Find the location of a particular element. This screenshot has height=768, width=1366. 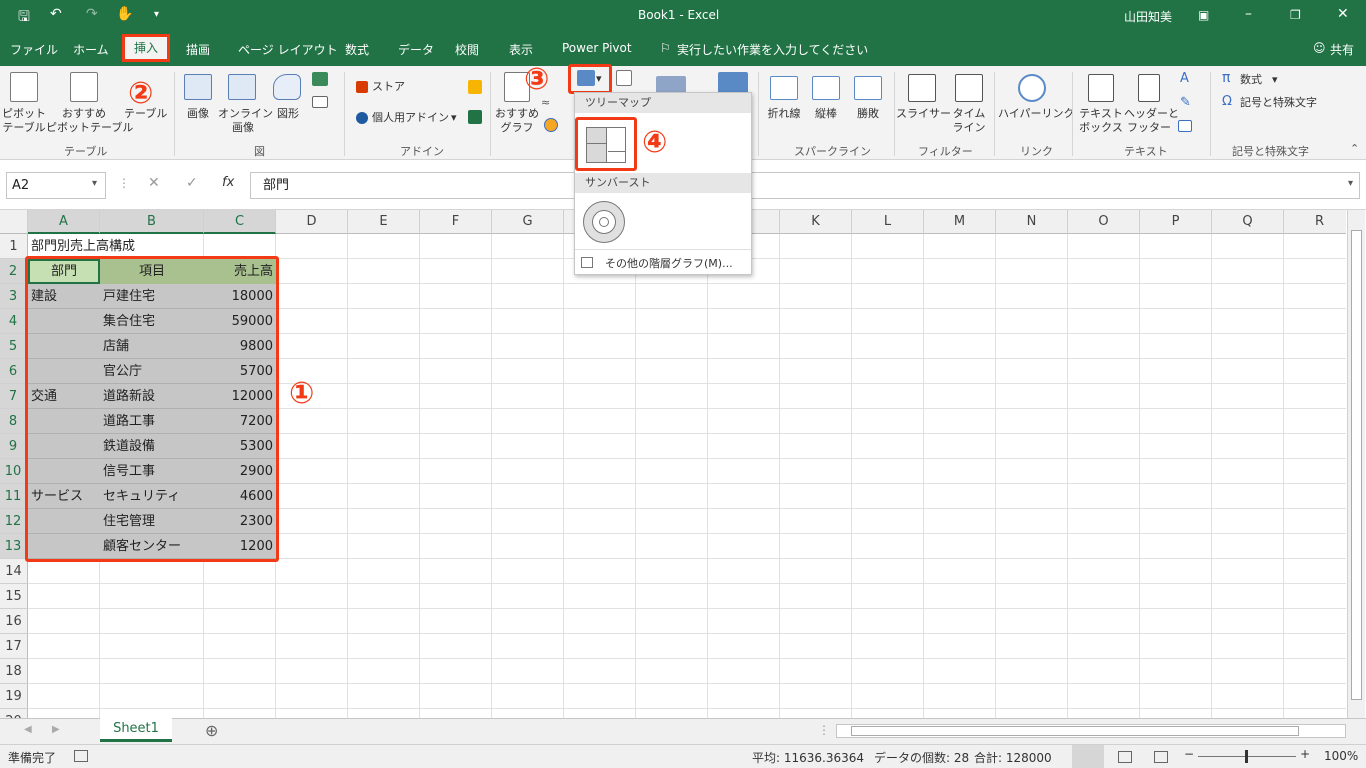

column-header: D is located at coordinates (312, 222).